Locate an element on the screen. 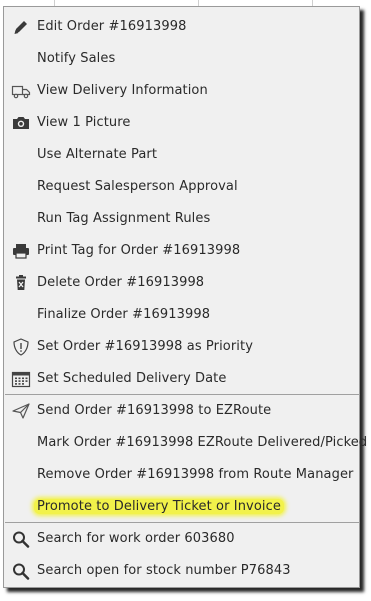 This screenshot has height=601, width=371. menu-item-request-salesperson-approval: Request Salesperson Approval is located at coordinates (181, 187).